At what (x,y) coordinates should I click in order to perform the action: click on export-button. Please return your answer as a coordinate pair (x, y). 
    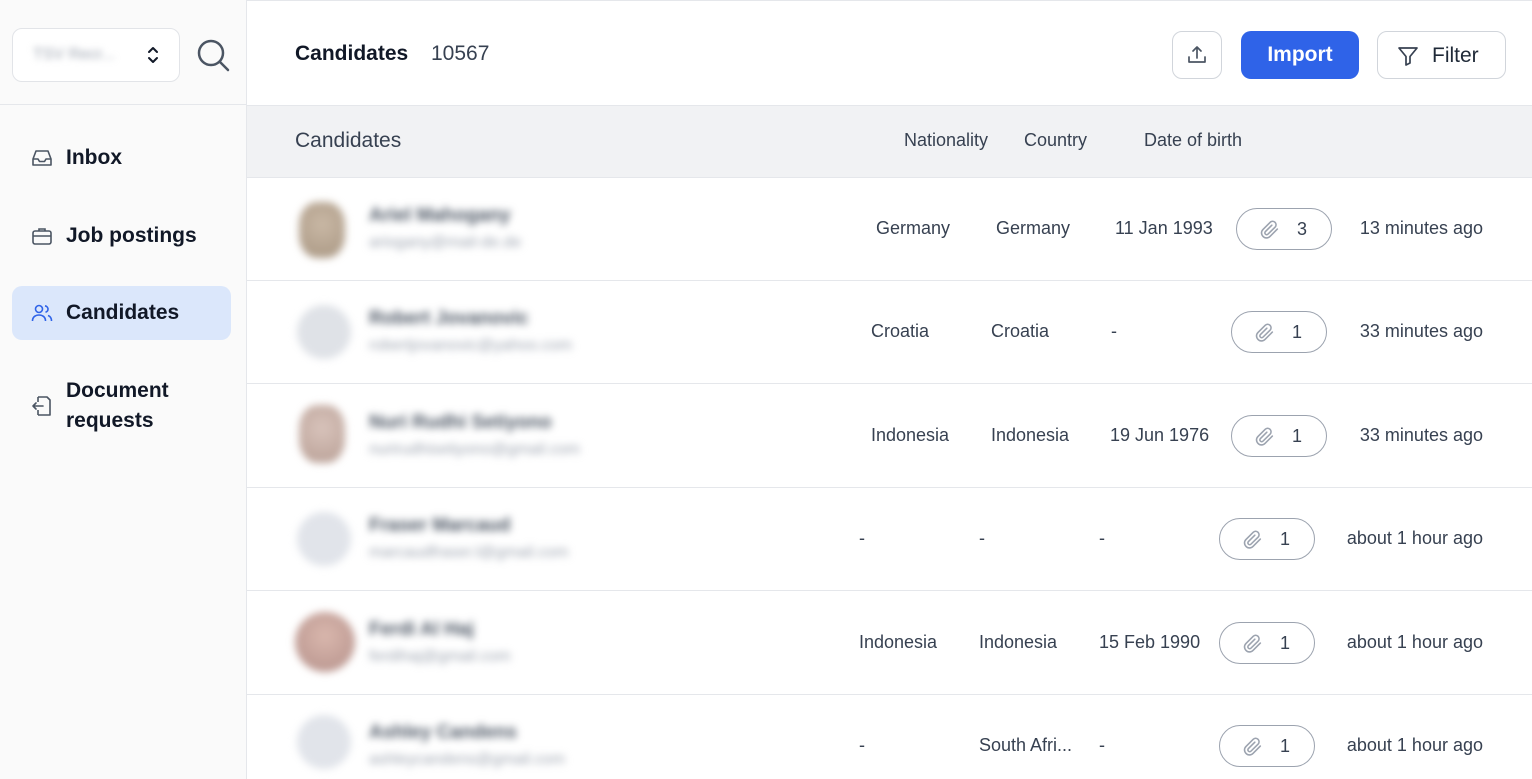
    Looking at the image, I should click on (1197, 55).